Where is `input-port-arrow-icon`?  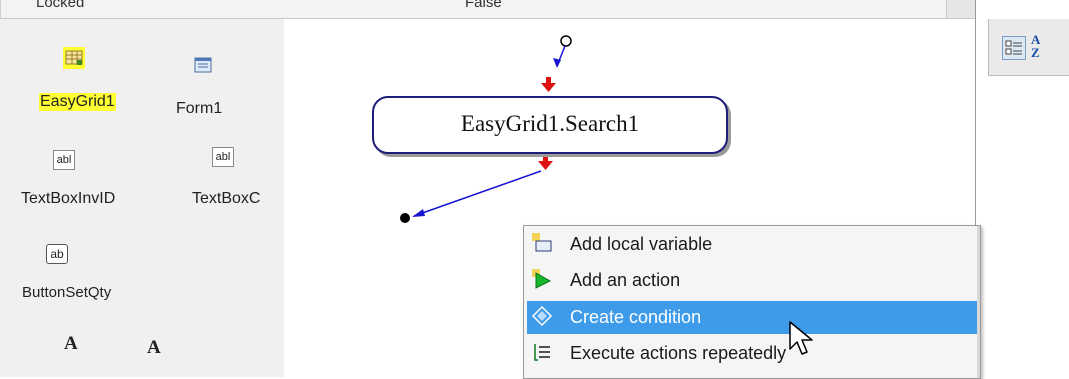 input-port-arrow-icon is located at coordinates (548, 87).